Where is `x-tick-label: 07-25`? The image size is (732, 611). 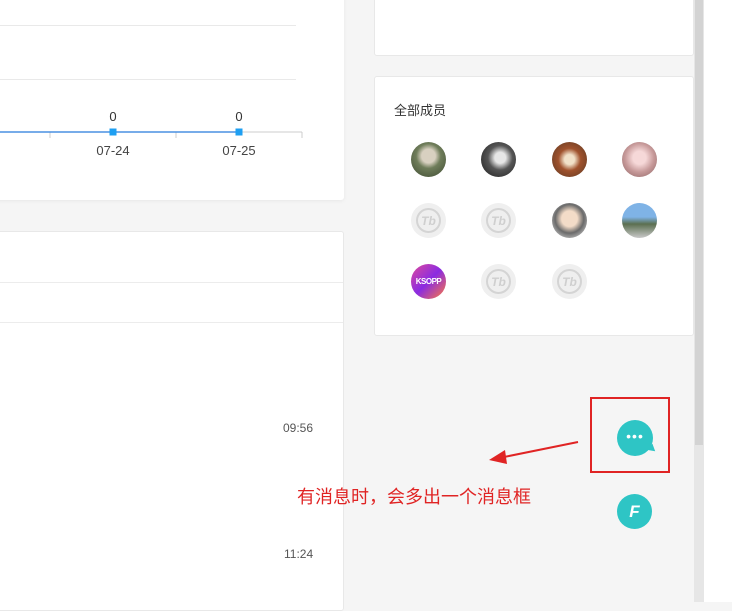
x-tick-label: 07-25 is located at coordinates (238, 150).